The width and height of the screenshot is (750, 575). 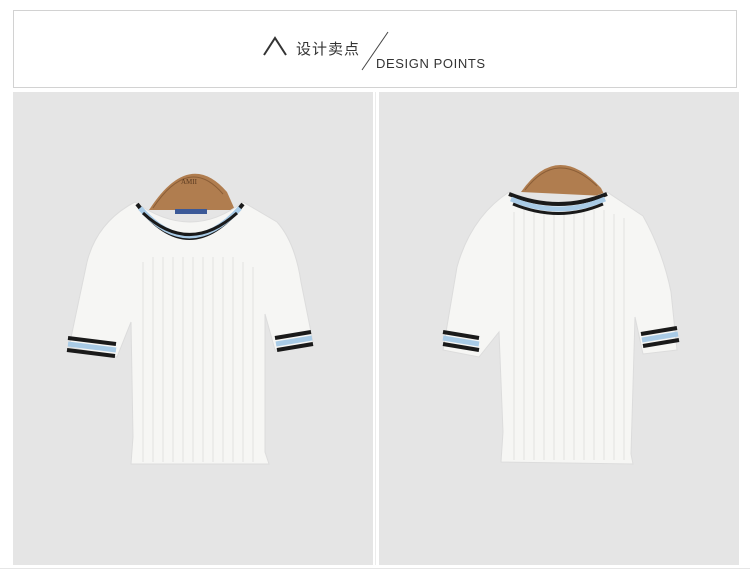 I want to click on chevron-up-icon, so click(x=275, y=46).